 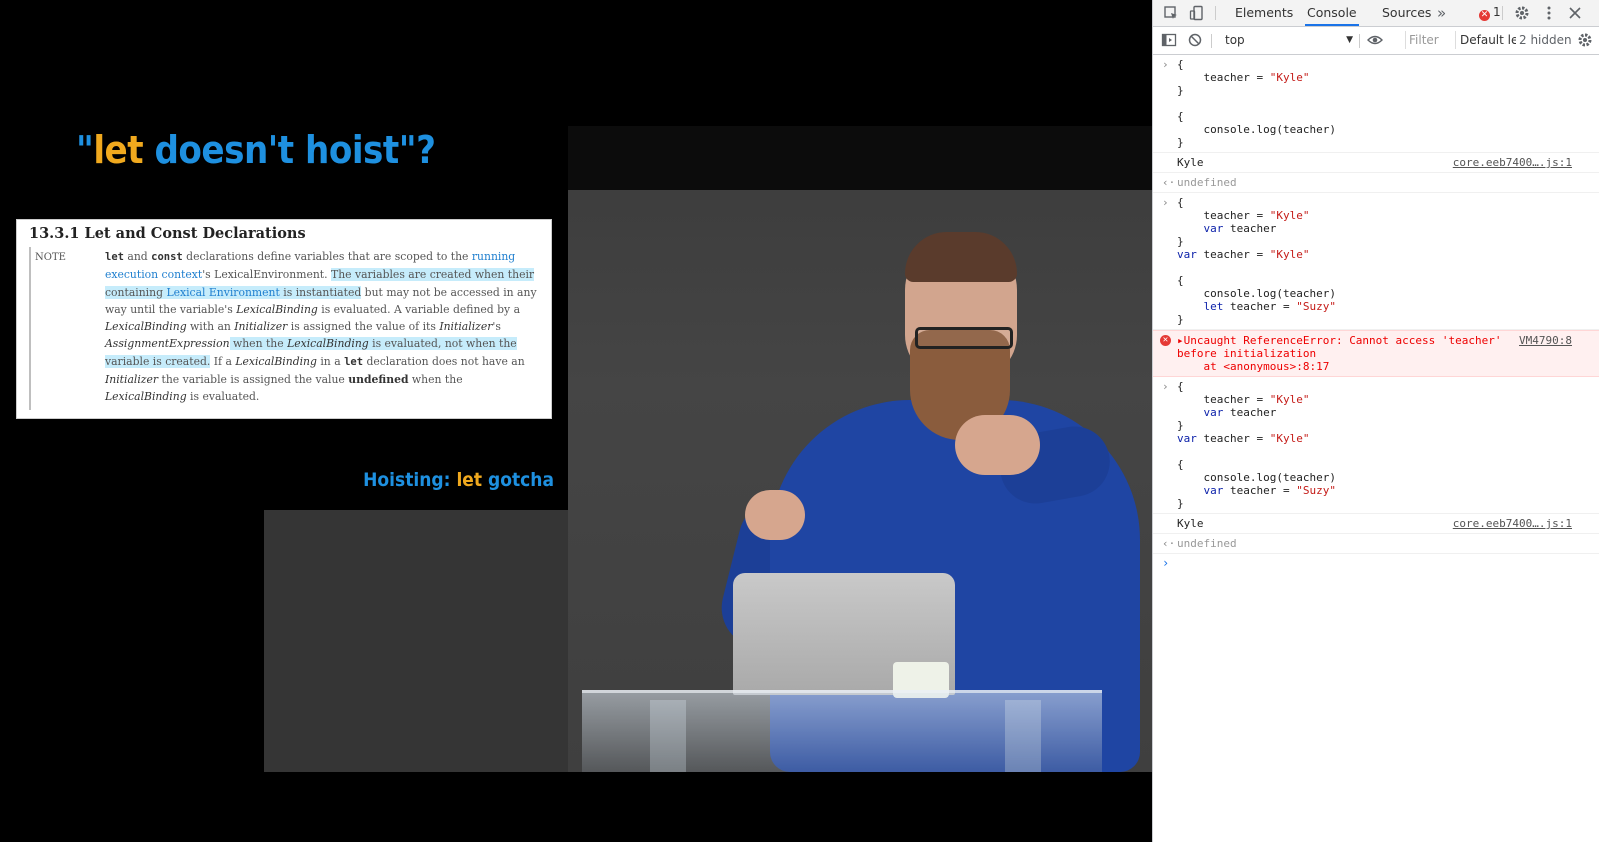 What do you see at coordinates (1289, 40) in the screenshot?
I see `context-select: top ▼` at bounding box center [1289, 40].